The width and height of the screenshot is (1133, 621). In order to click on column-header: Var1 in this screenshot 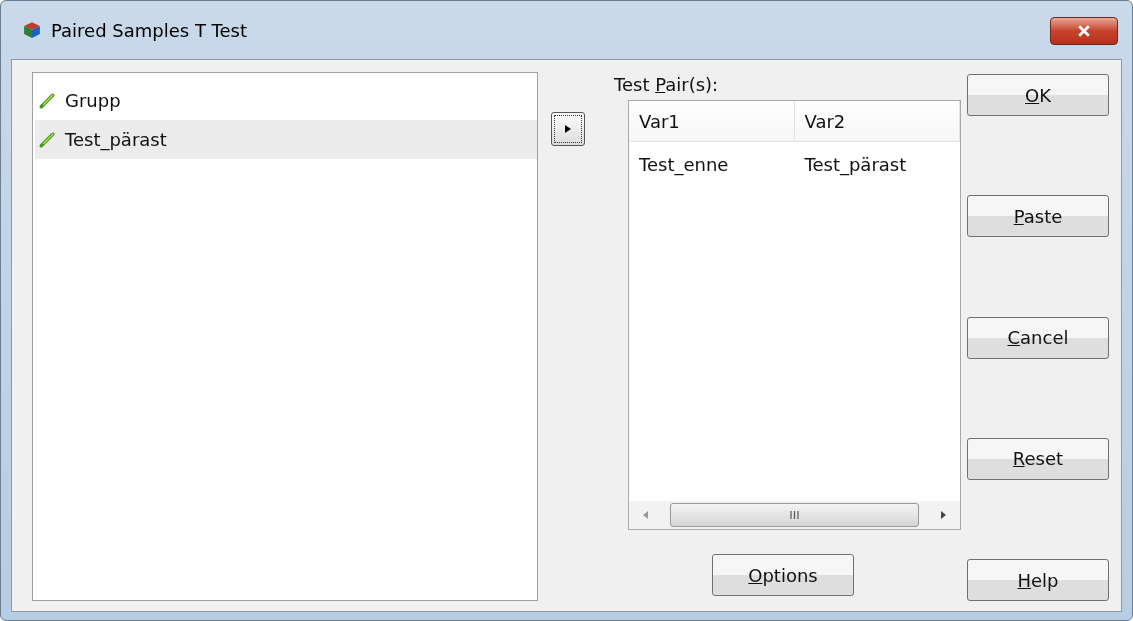, I will do `click(712, 121)`.